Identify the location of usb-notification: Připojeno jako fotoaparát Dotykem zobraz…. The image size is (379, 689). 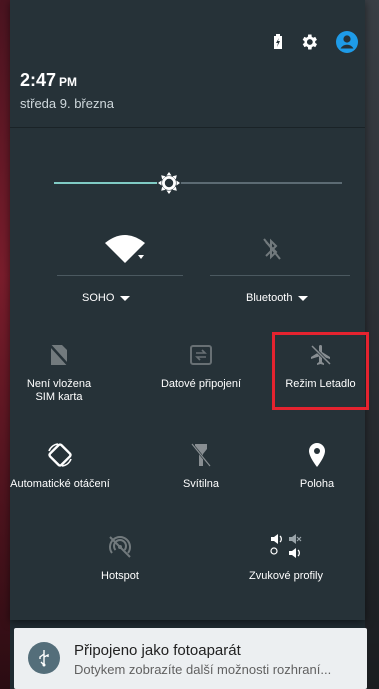
(190, 658).